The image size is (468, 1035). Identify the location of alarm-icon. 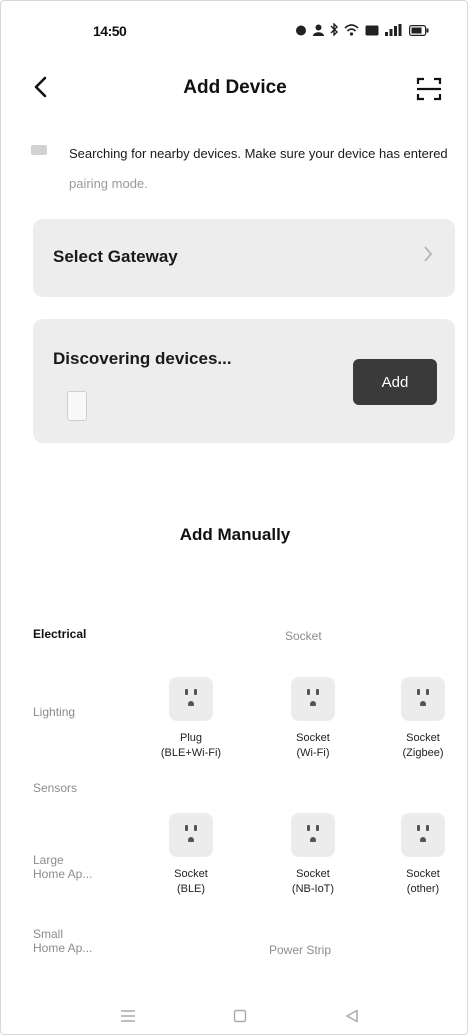
(301, 31).